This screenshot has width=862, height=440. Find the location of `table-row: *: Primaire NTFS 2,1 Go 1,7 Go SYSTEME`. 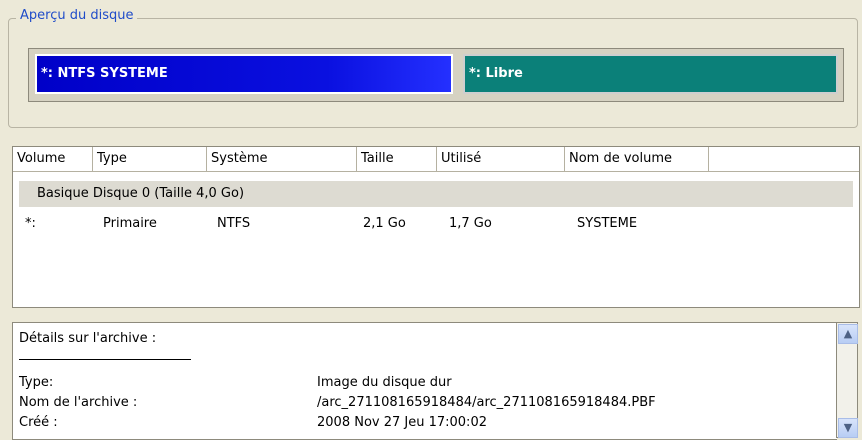

table-row: *: Primaire NTFS 2,1 Go 1,7 Go SYSTEME is located at coordinates (436, 224).